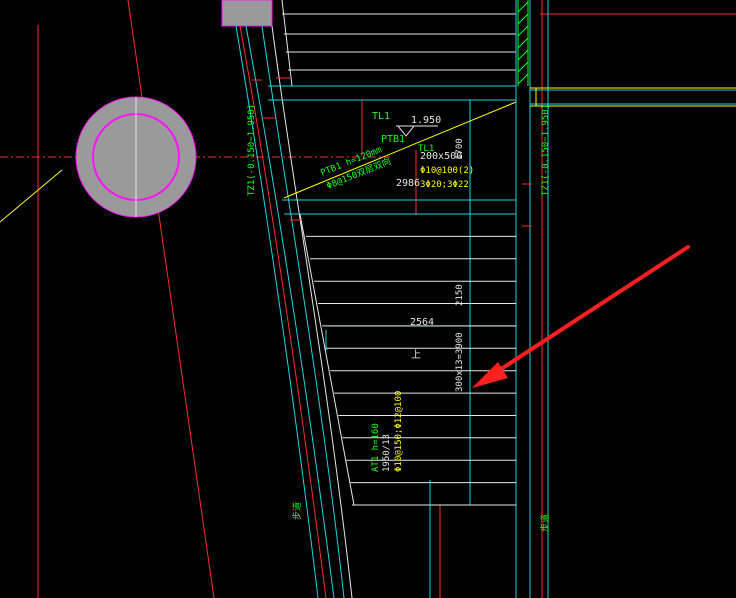  Describe the element at coordinates (545, 523) in the screenshot. I see `label-green-lower-right: 步道` at that location.